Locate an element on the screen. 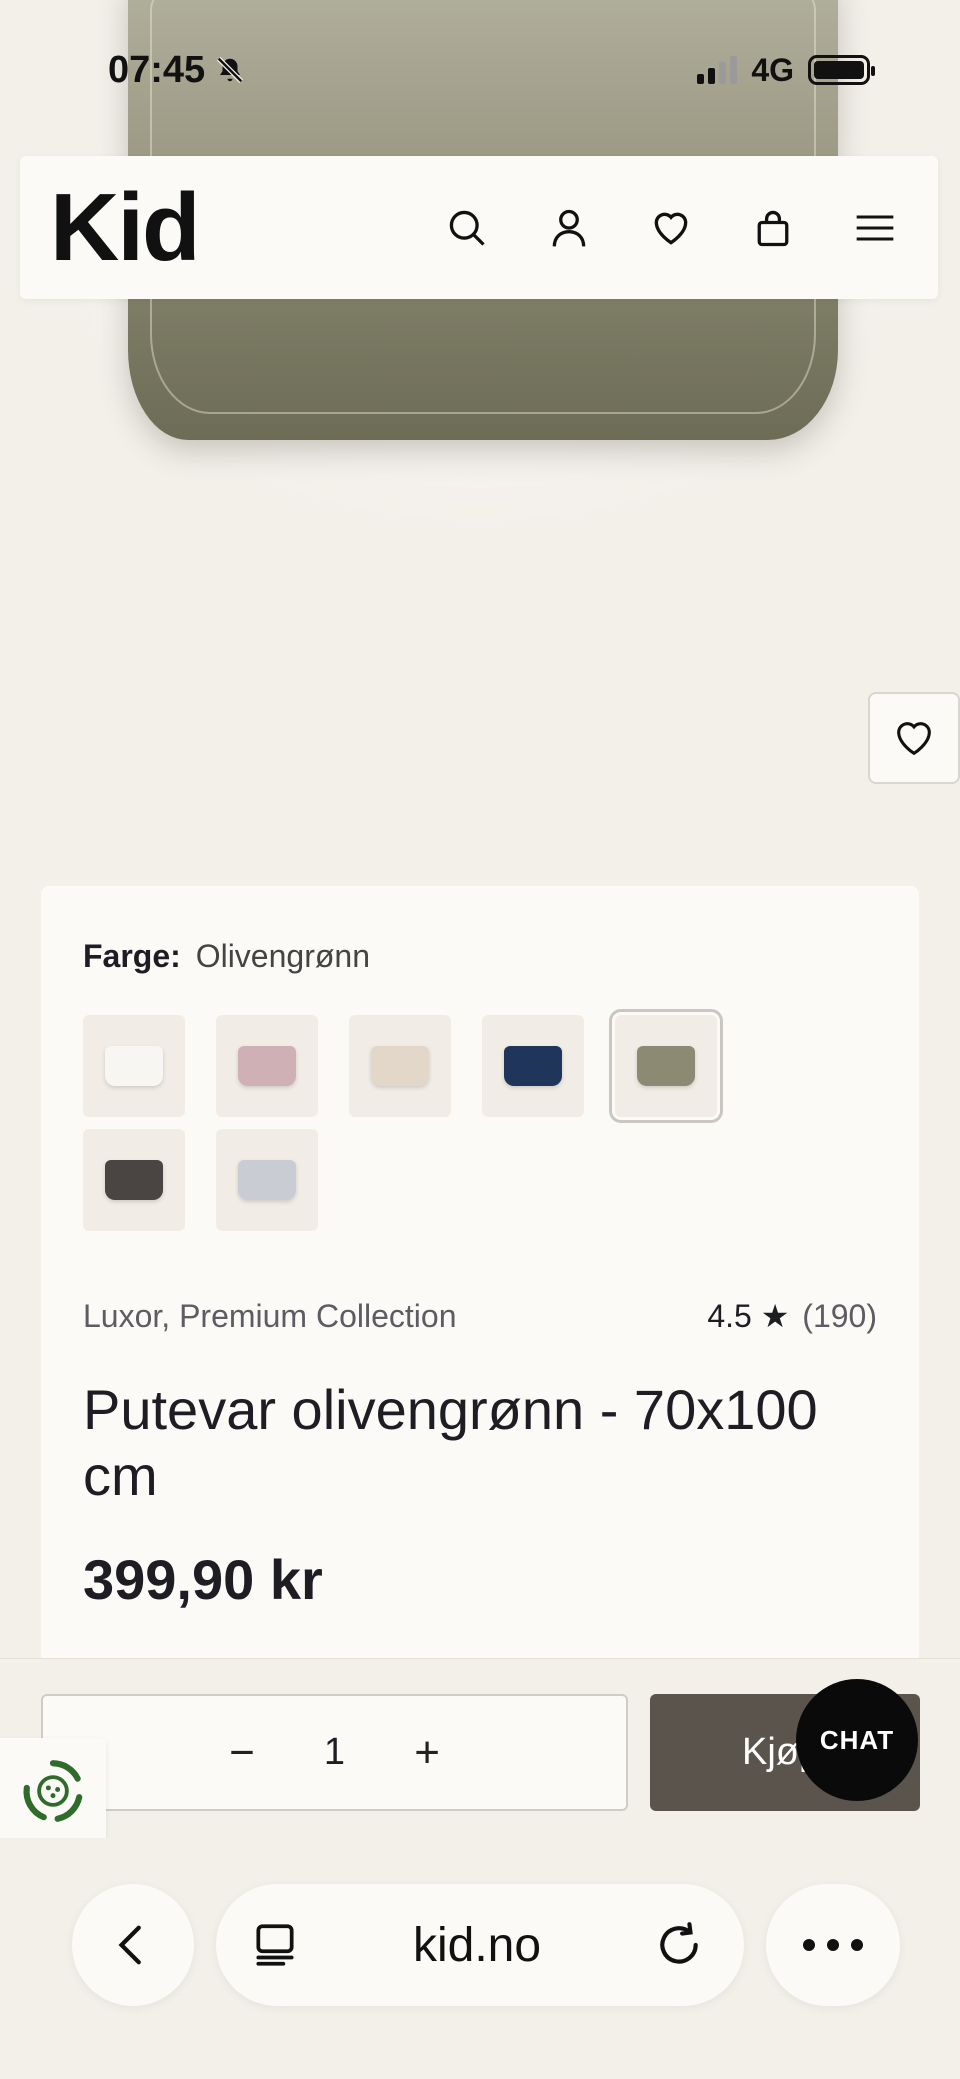 This screenshot has width=960, height=2079. status-time-group: 07:45 is located at coordinates (176, 70).